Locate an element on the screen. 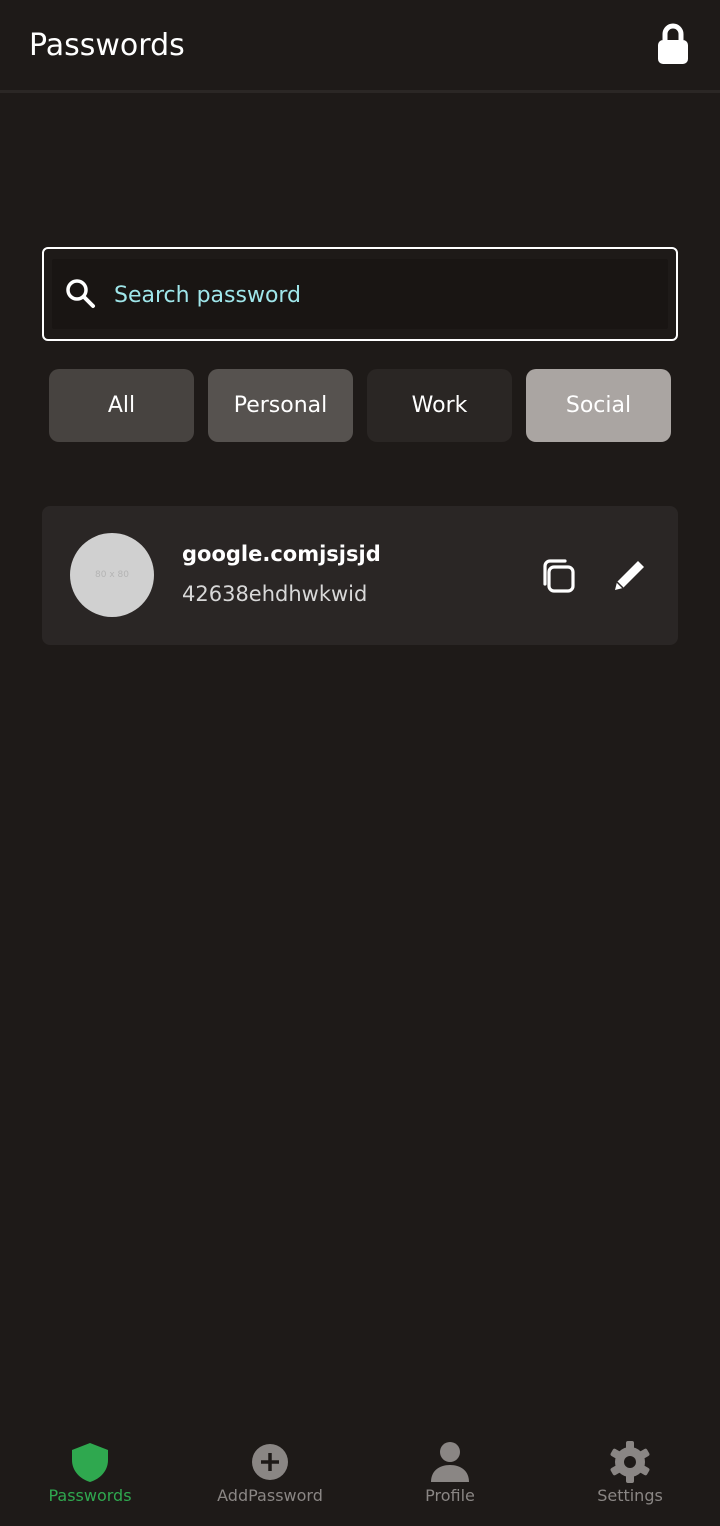 This screenshot has height=1526, width=720. copy-button is located at coordinates (558, 576).